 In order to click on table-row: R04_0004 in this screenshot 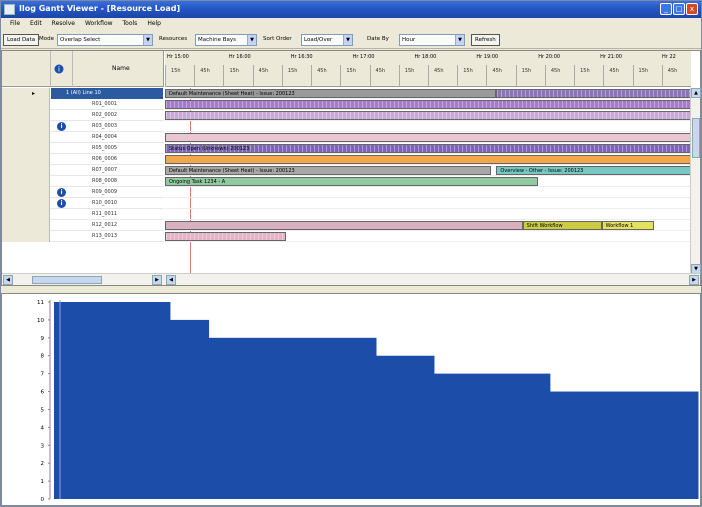, I will do `click(83, 137)`.